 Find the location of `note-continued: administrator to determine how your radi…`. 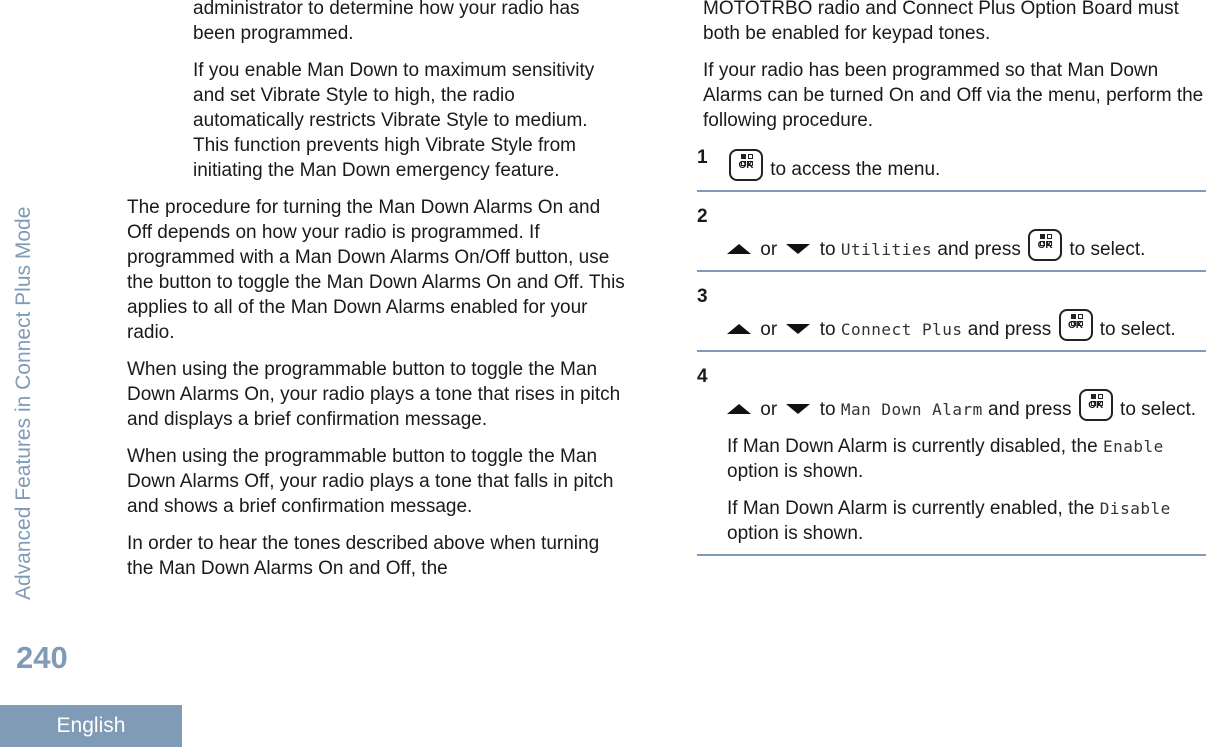

note-continued: administrator to determine how your radi… is located at coordinates (386, 22).